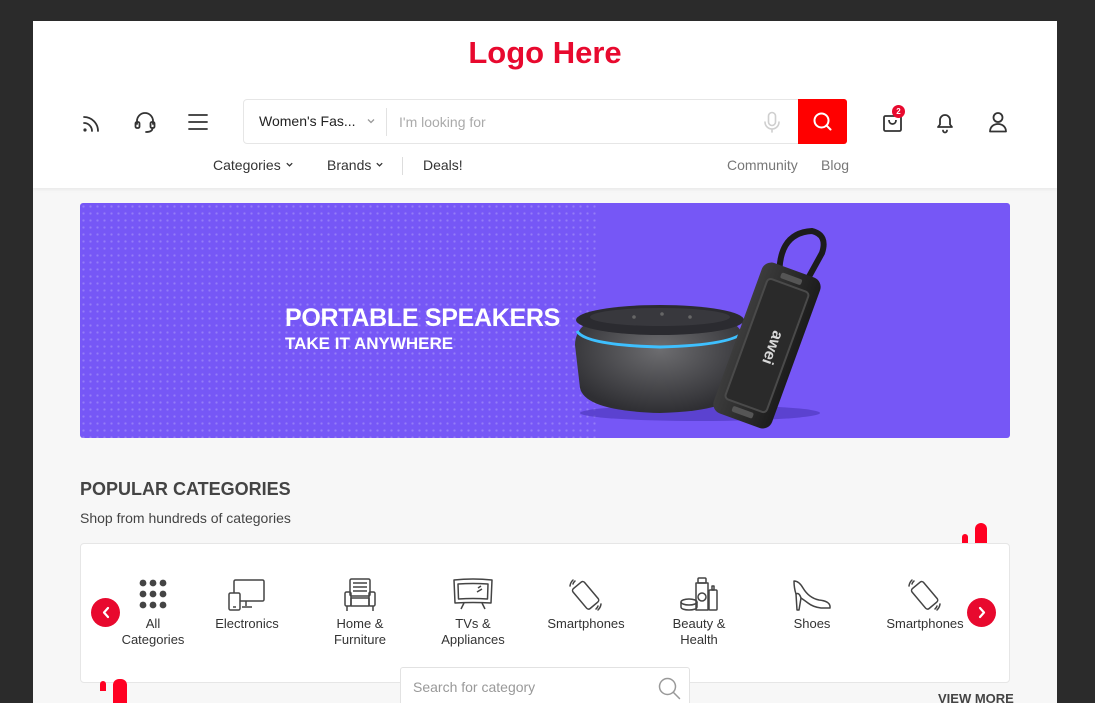 The width and height of the screenshot is (1095, 703). Describe the element at coordinates (812, 595) in the screenshot. I see `high-heel-icon` at that location.